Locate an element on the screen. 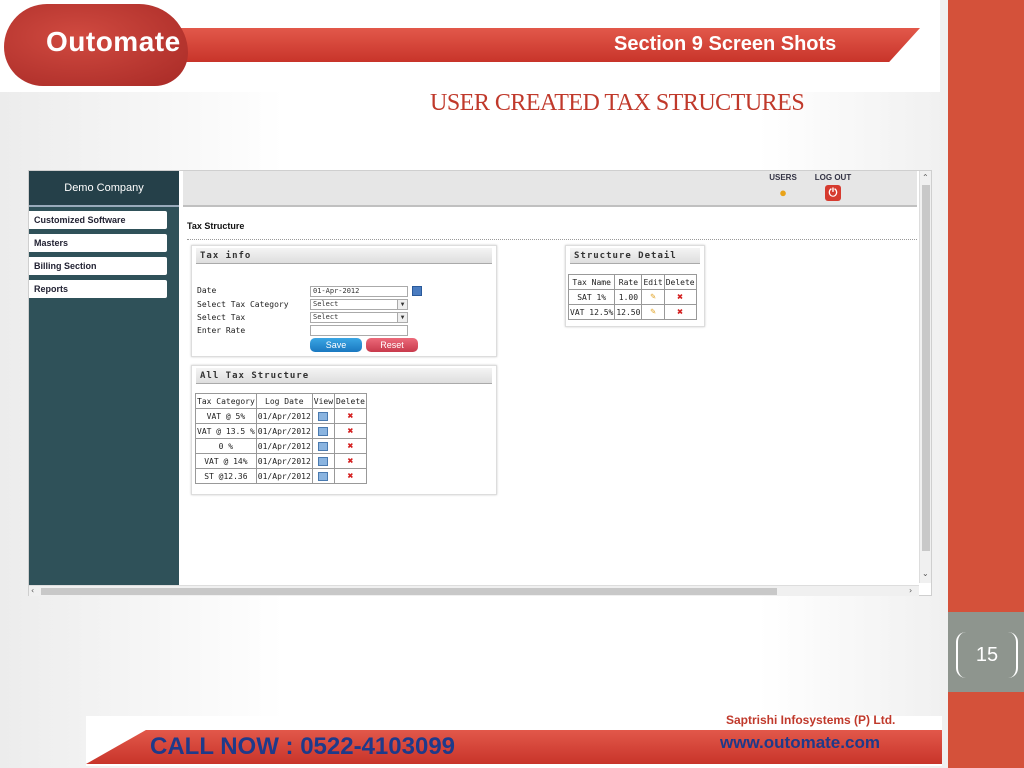 This screenshot has height=768, width=1024. tax-category-value: Select is located at coordinates (326, 304).